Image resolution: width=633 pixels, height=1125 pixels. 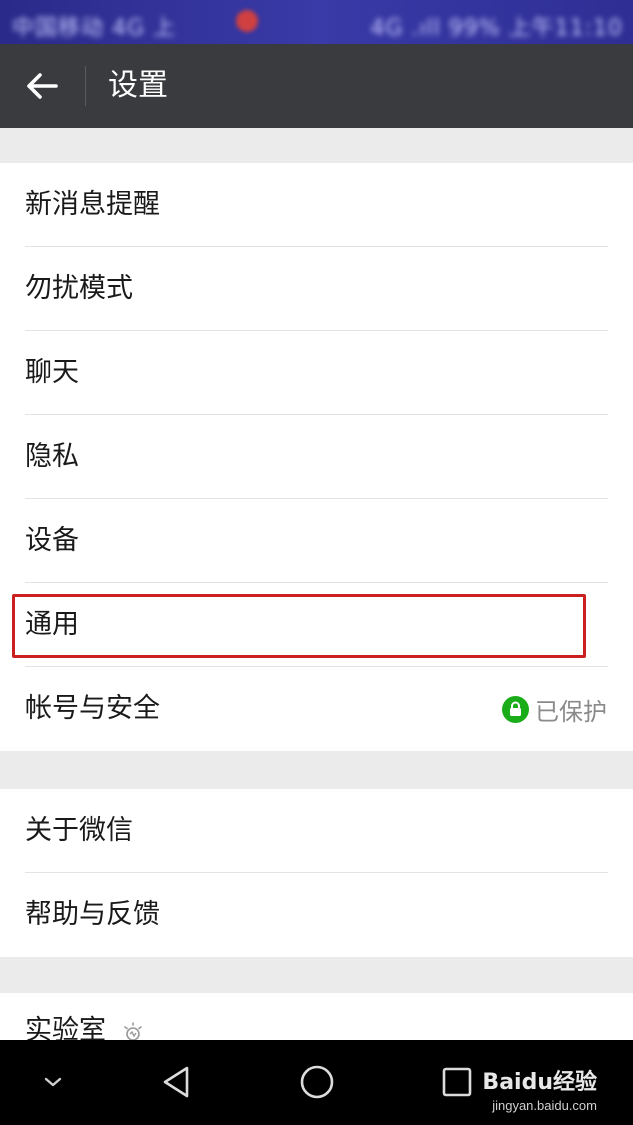 I want to click on back-button, so click(x=42, y=86).